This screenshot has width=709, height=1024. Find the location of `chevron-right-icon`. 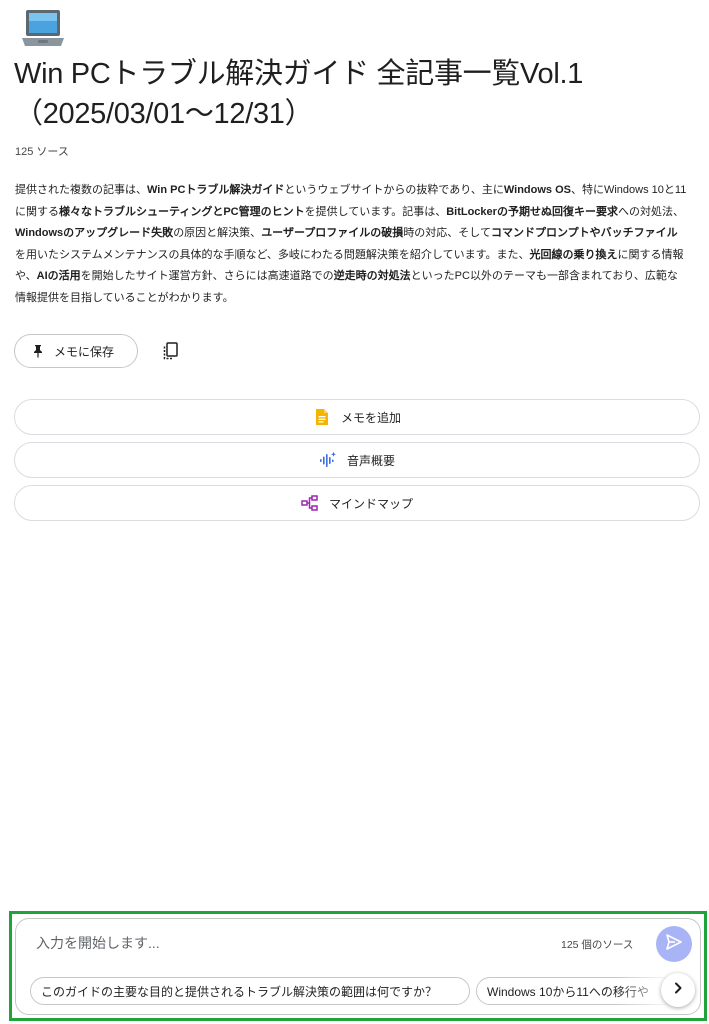

chevron-right-icon is located at coordinates (678, 990).